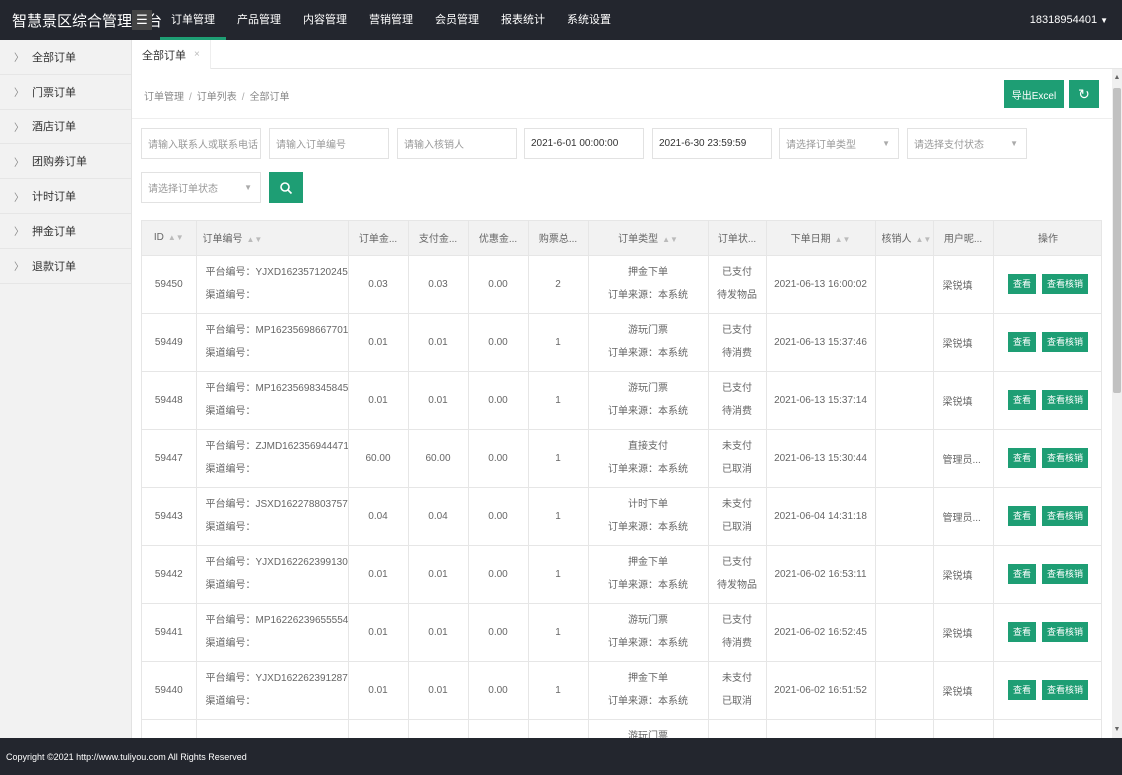  Describe the element at coordinates (967, 143) in the screenshot. I see `pay-status-select: 请选择支付状态 ▼` at that location.